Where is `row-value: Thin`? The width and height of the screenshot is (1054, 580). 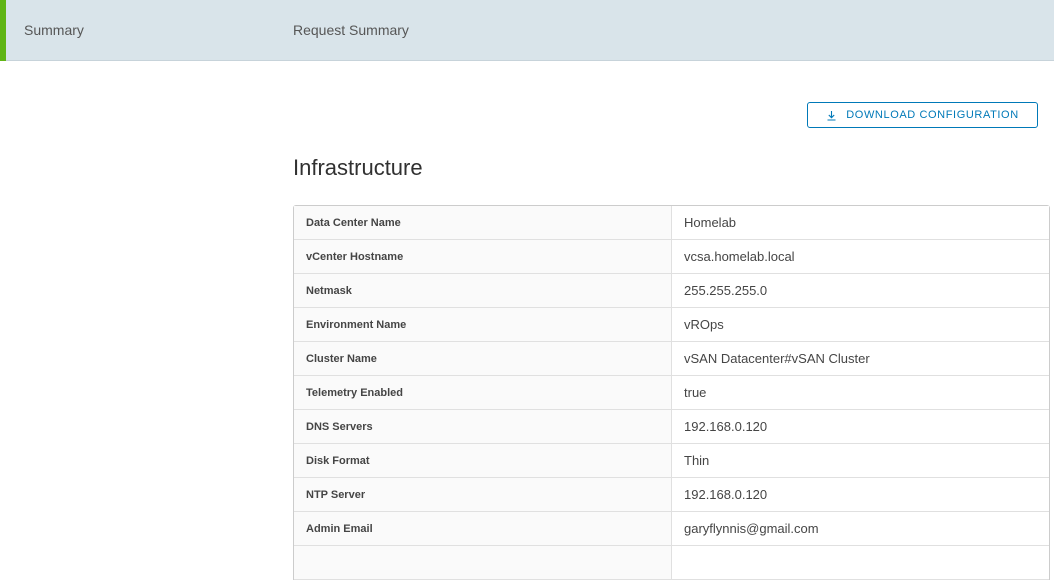
row-value: Thin is located at coordinates (860, 460).